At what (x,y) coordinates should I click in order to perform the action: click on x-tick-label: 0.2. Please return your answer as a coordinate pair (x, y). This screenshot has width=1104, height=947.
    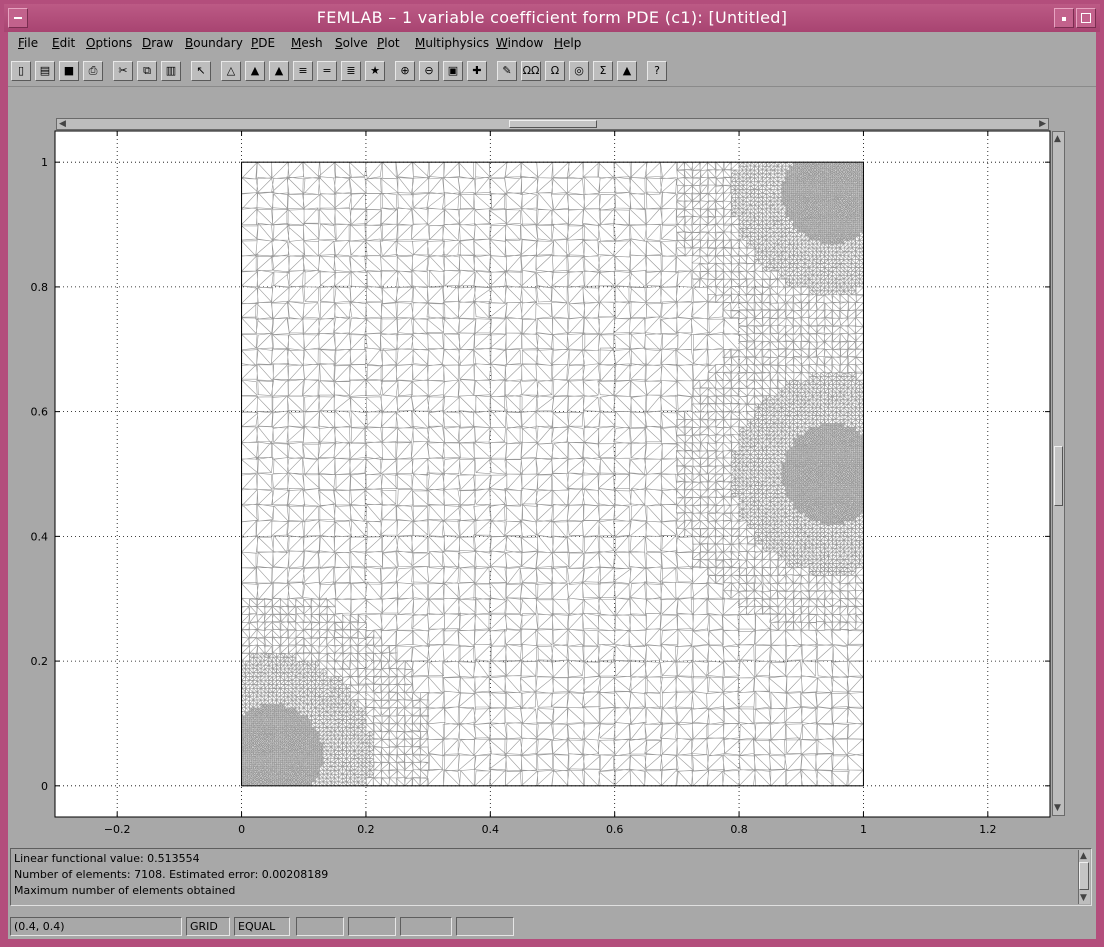
    Looking at the image, I should click on (366, 829).